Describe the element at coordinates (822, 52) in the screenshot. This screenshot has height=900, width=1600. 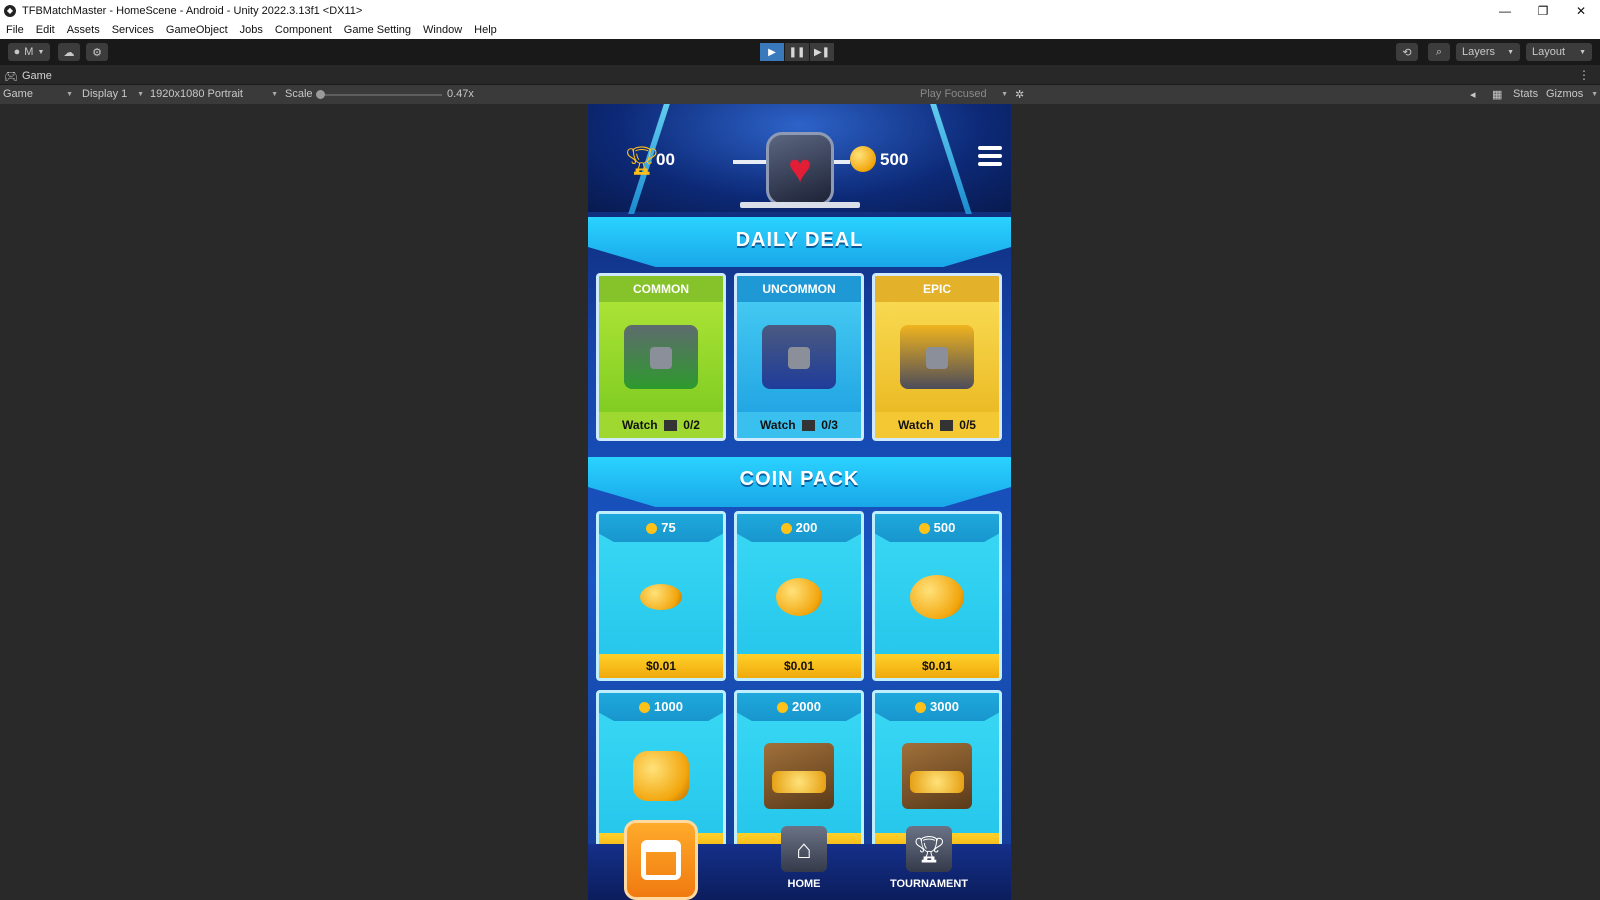
I see `step-button: ▶❚` at that location.